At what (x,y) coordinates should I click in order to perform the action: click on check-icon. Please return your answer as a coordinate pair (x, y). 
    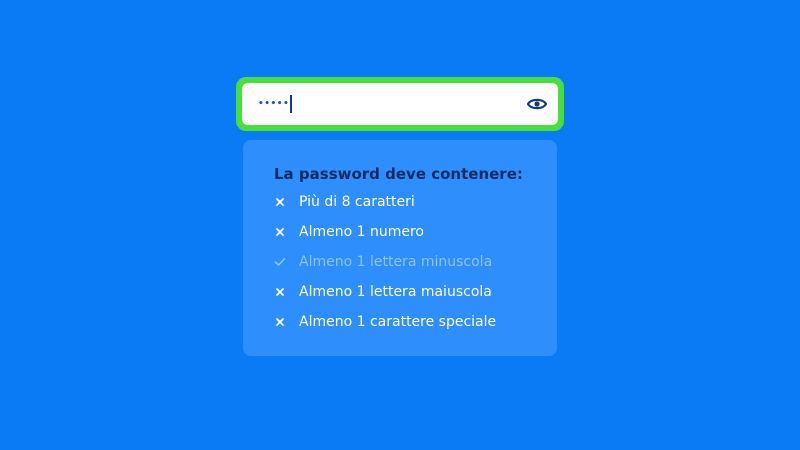
    Looking at the image, I should click on (280, 262).